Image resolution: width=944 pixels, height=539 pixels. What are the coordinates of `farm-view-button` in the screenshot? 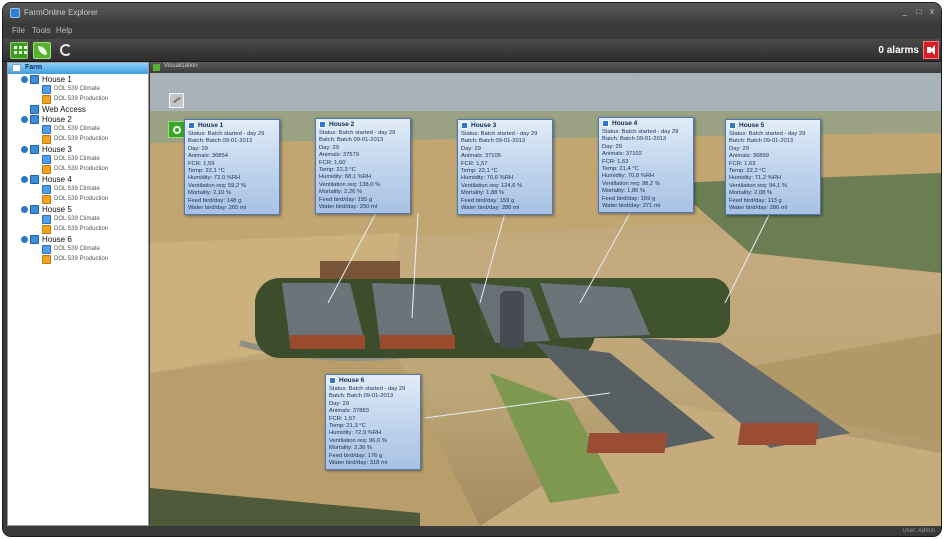 It's located at (42, 50).